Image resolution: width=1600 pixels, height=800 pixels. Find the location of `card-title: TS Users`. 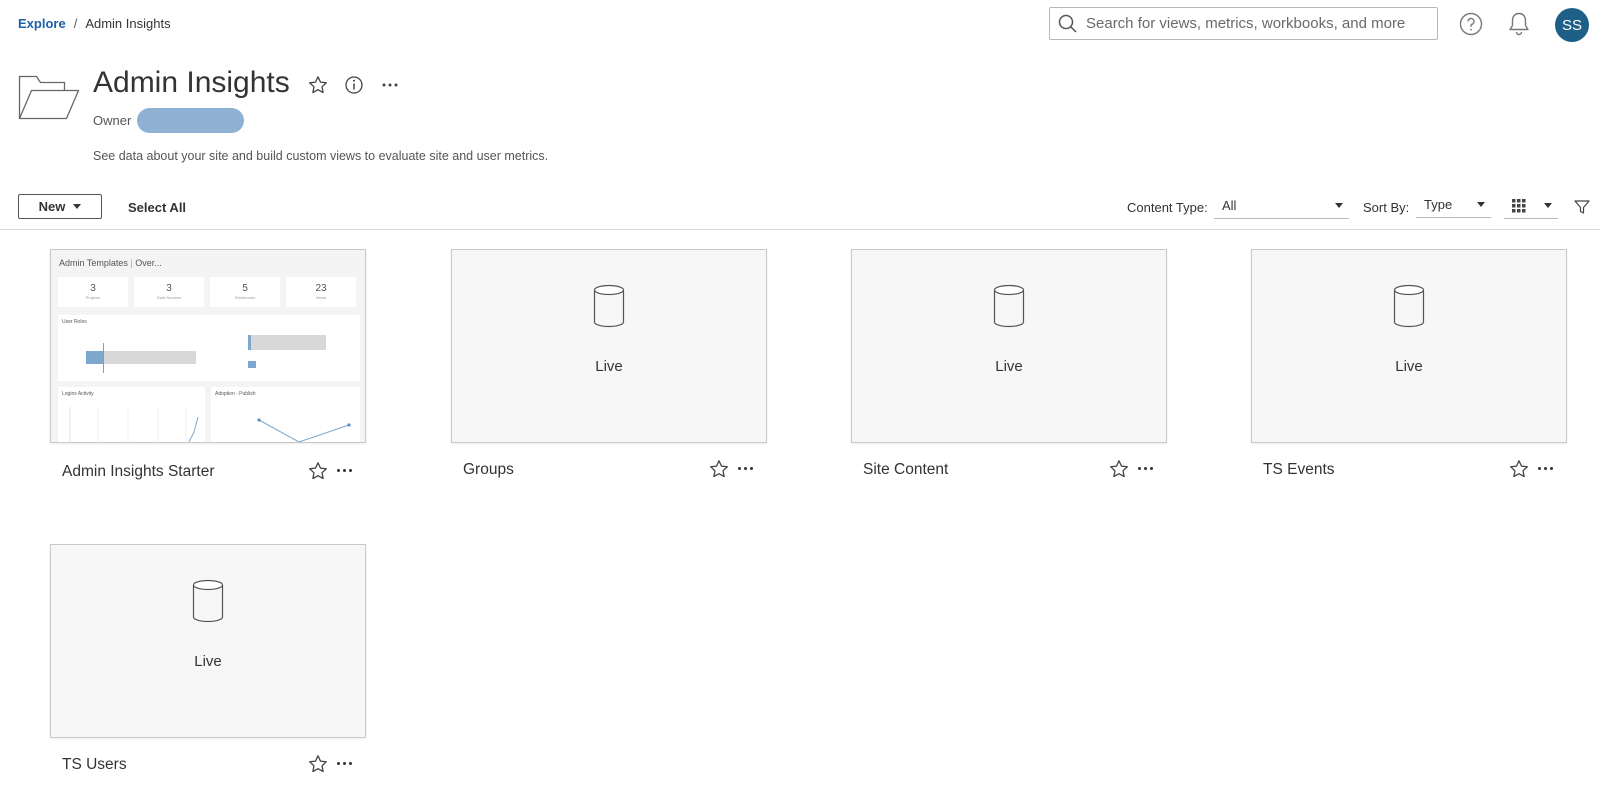

card-title: TS Users is located at coordinates (94, 765).